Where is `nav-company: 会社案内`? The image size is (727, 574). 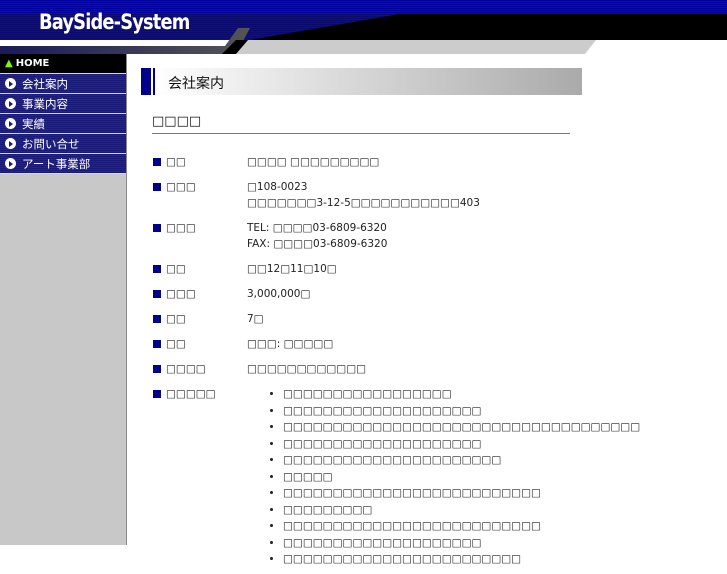
nav-company: 会社案内 is located at coordinates (63, 84).